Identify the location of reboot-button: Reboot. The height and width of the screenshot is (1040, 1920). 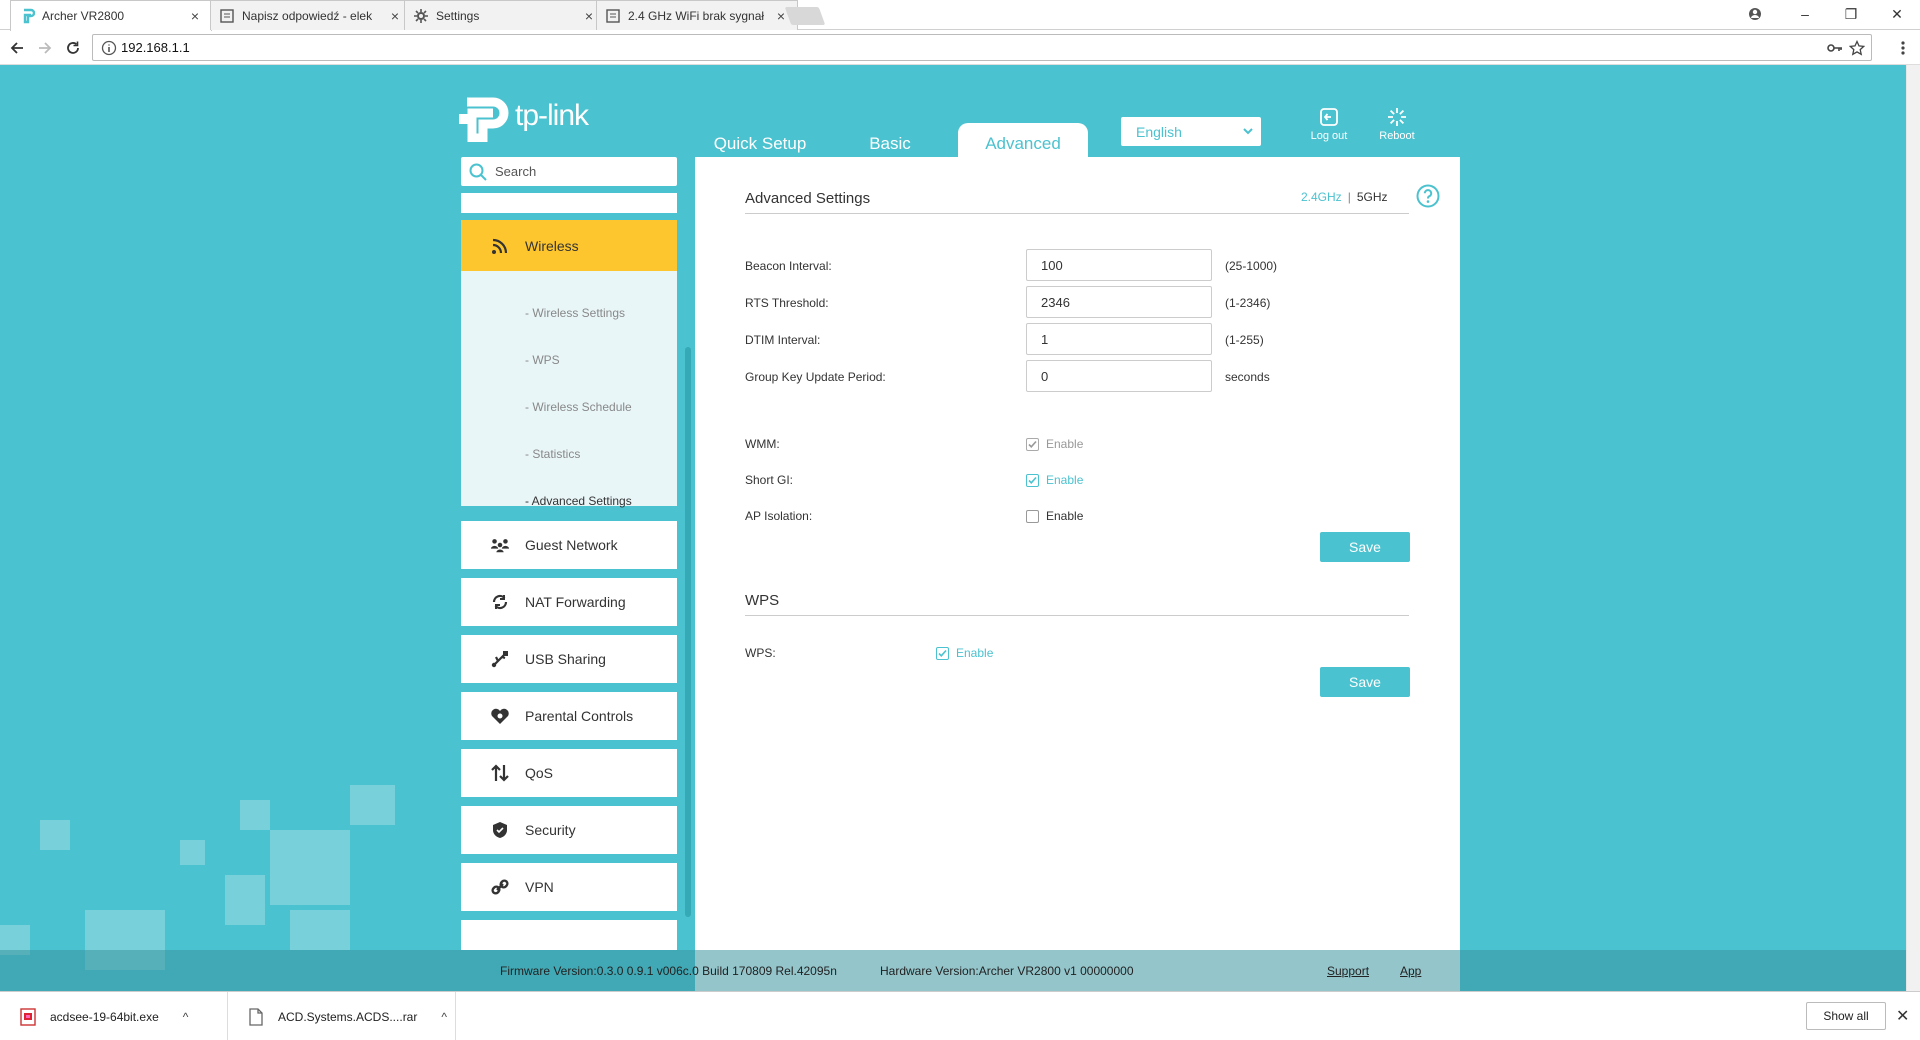
(1397, 124).